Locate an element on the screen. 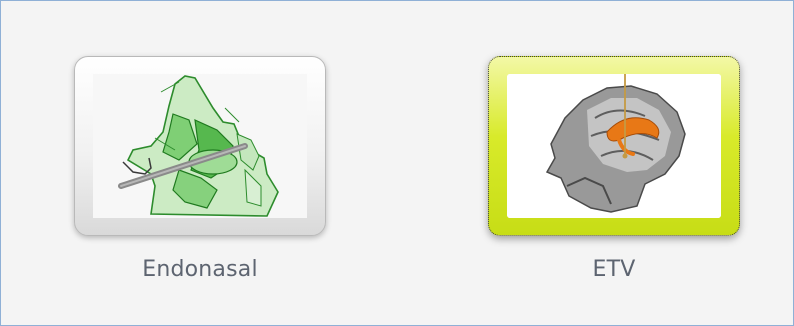 Image resolution: width=794 pixels, height=326 pixels. nasal-cavity-icon is located at coordinates (200, 146).